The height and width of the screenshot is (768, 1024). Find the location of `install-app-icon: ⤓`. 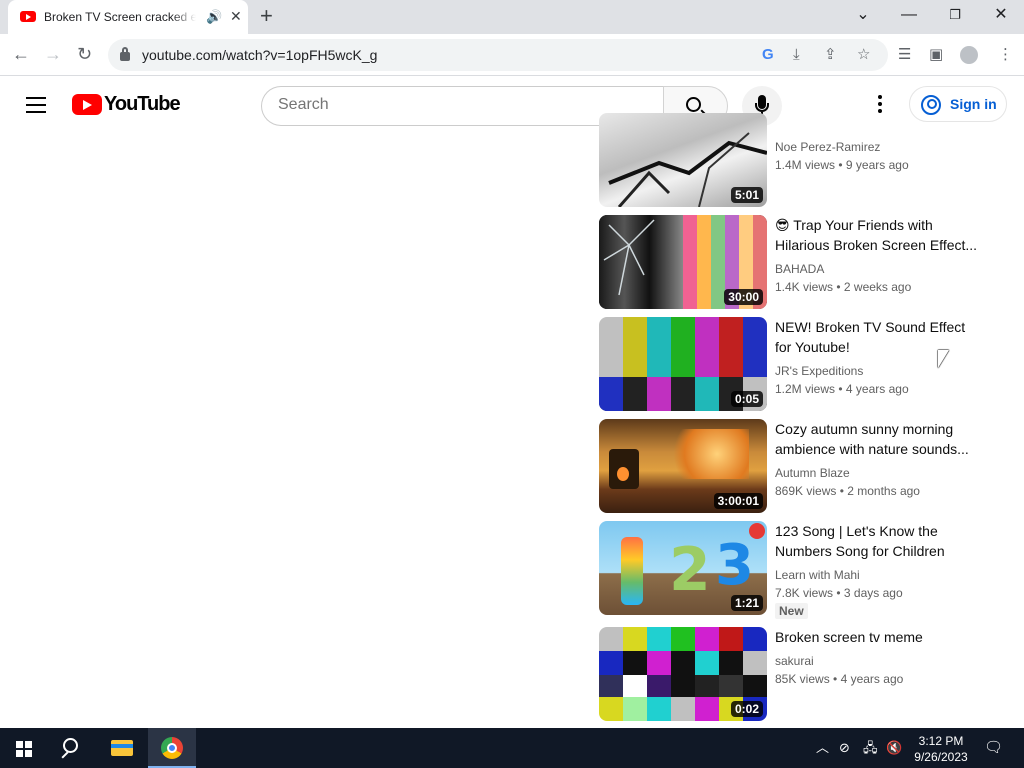

install-app-icon: ⤓ is located at coordinates (796, 55).